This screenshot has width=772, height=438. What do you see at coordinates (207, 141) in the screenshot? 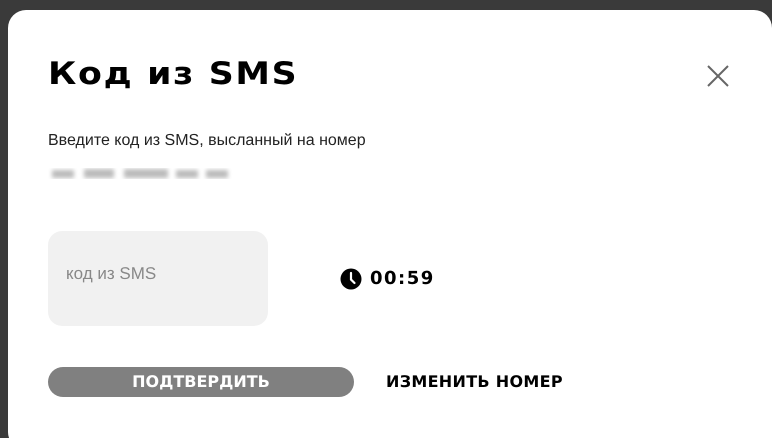
I see `instruction-text: Введите код из SMS, высланный на номер` at bounding box center [207, 141].